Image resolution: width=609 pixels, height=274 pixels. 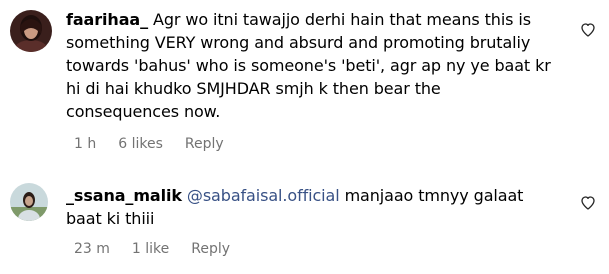 What do you see at coordinates (150, 249) in the screenshot?
I see `comment-likes: 1 like` at bounding box center [150, 249].